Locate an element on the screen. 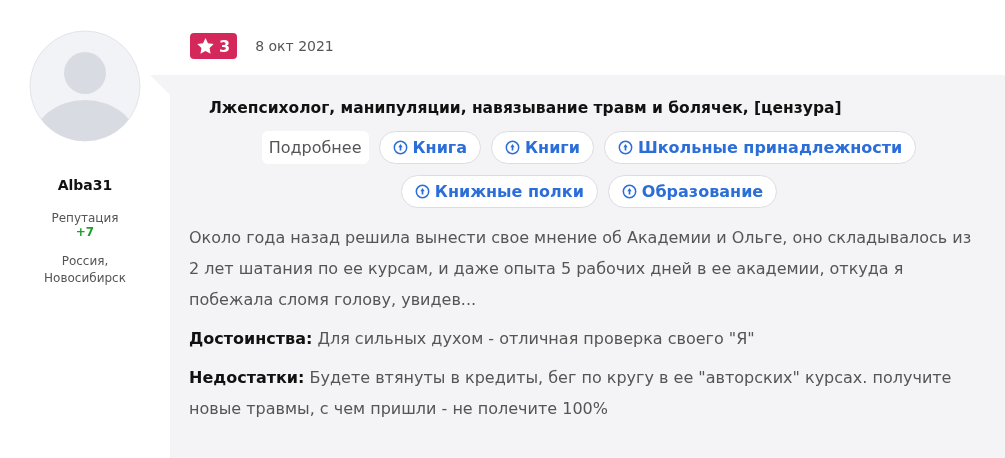 The width and height of the screenshot is (1005, 458). more-label: Подробнее is located at coordinates (315, 147).